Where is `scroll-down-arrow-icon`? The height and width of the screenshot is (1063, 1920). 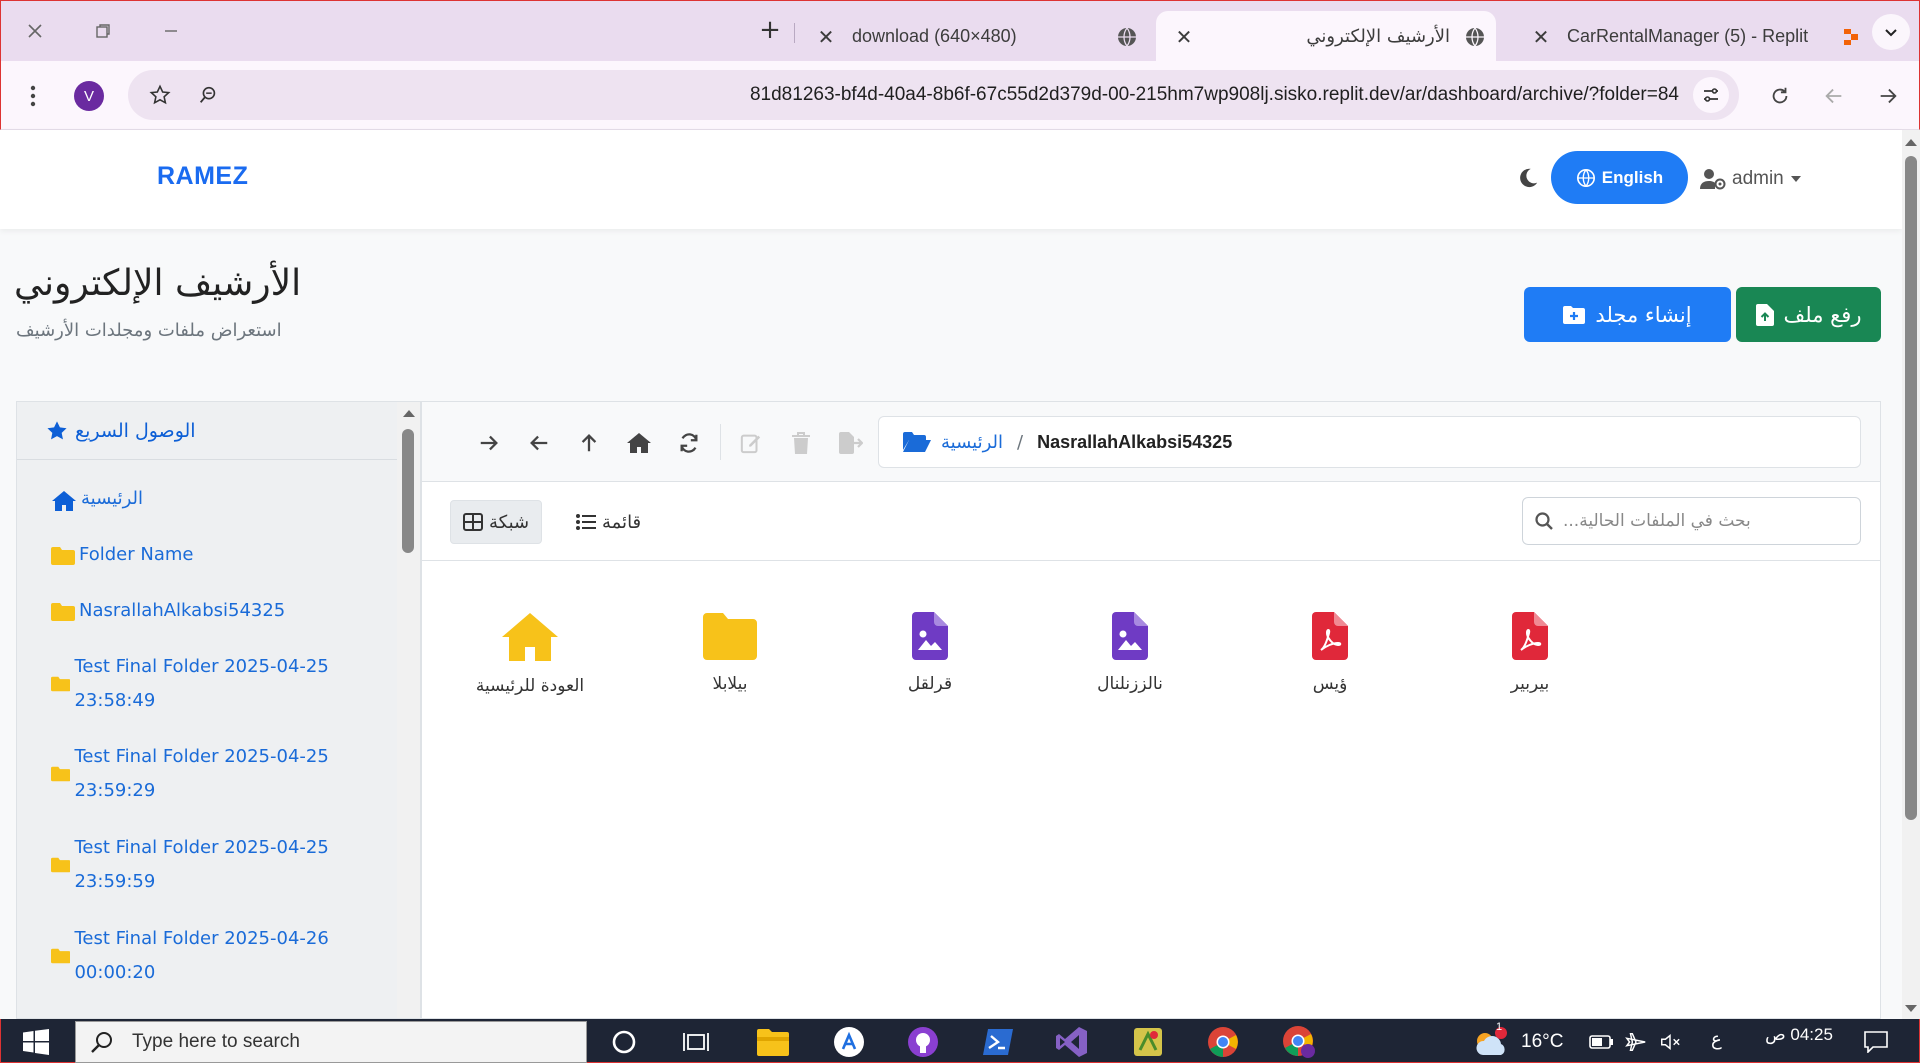
scroll-down-arrow-icon is located at coordinates (1911, 1009).